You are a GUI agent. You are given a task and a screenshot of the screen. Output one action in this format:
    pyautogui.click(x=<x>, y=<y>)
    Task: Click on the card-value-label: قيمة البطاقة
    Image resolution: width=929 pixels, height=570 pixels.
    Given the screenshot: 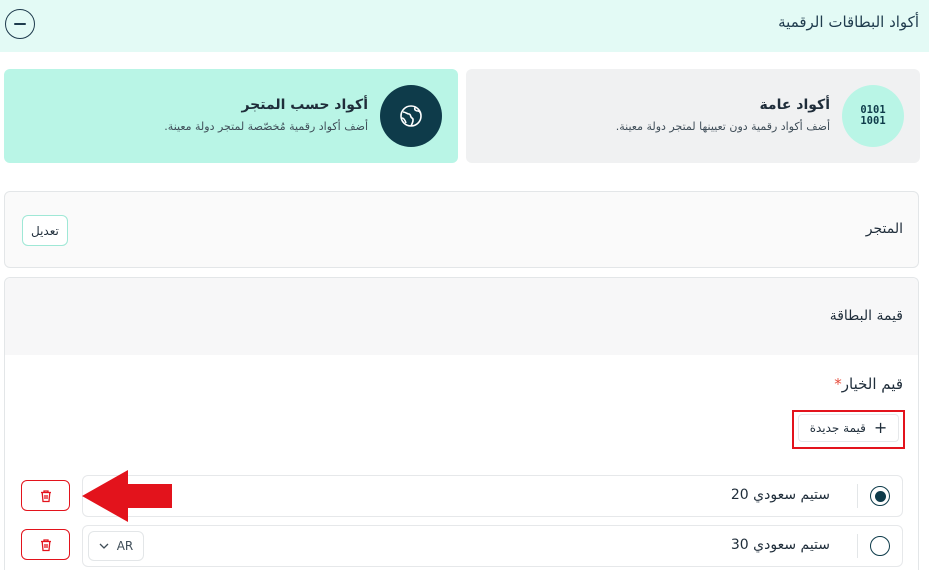 What is the action you would take?
    pyautogui.click(x=866, y=316)
    